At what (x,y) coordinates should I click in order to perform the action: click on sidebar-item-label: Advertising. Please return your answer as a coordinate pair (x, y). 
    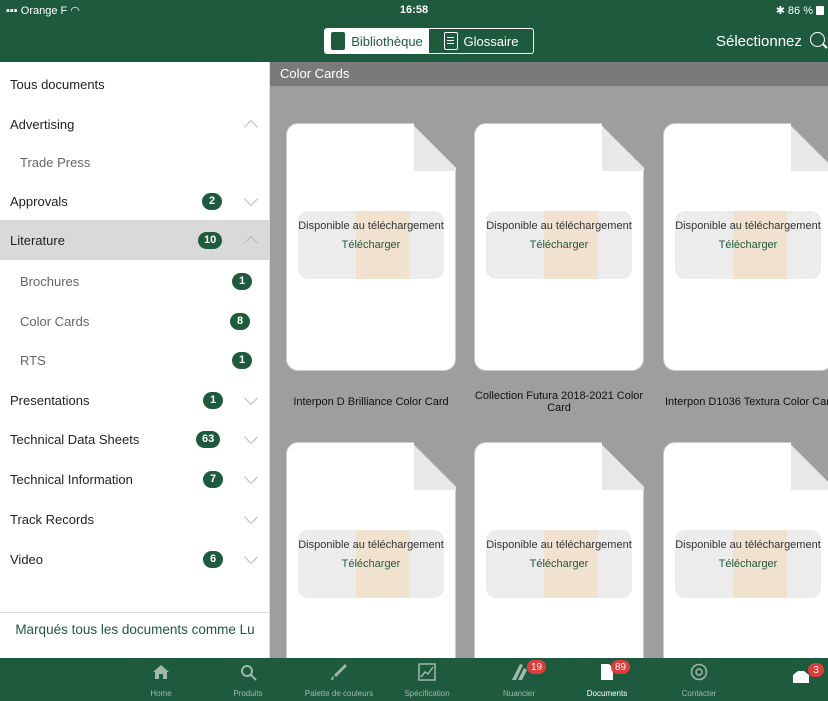
    Looking at the image, I should click on (42, 124).